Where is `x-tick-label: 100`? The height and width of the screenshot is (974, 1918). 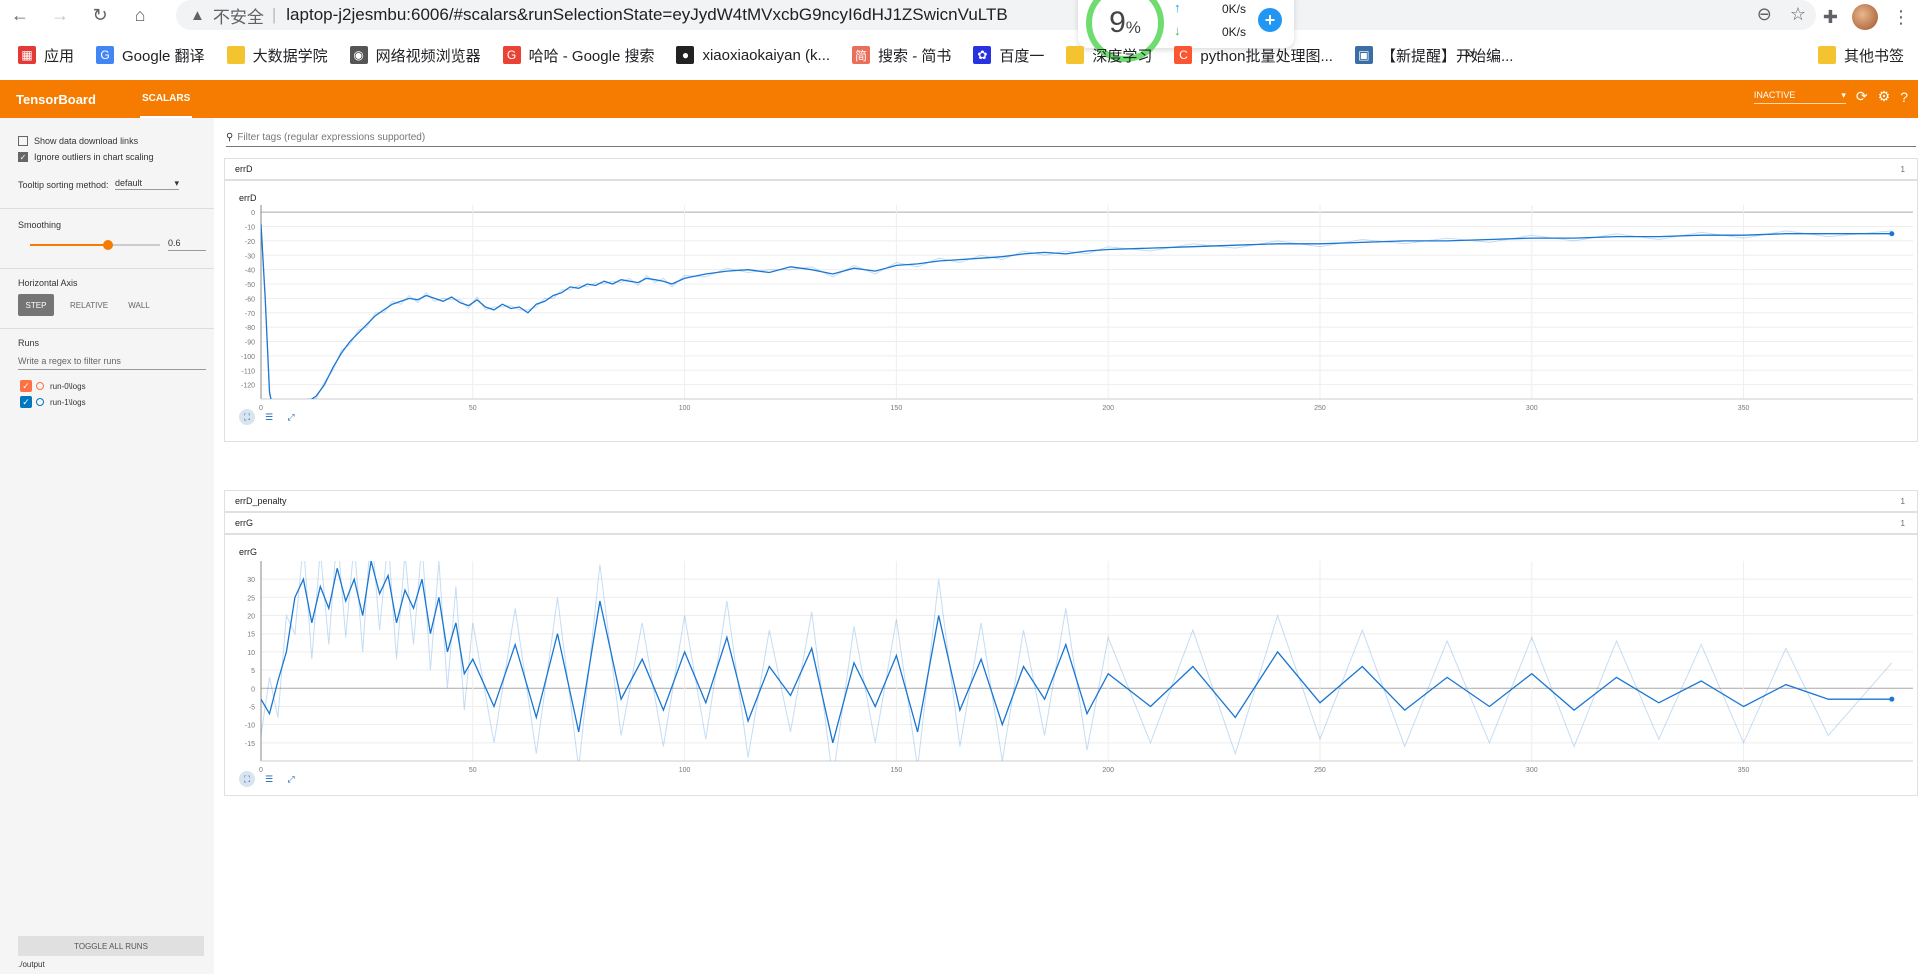
x-tick-label: 100 is located at coordinates (685, 770).